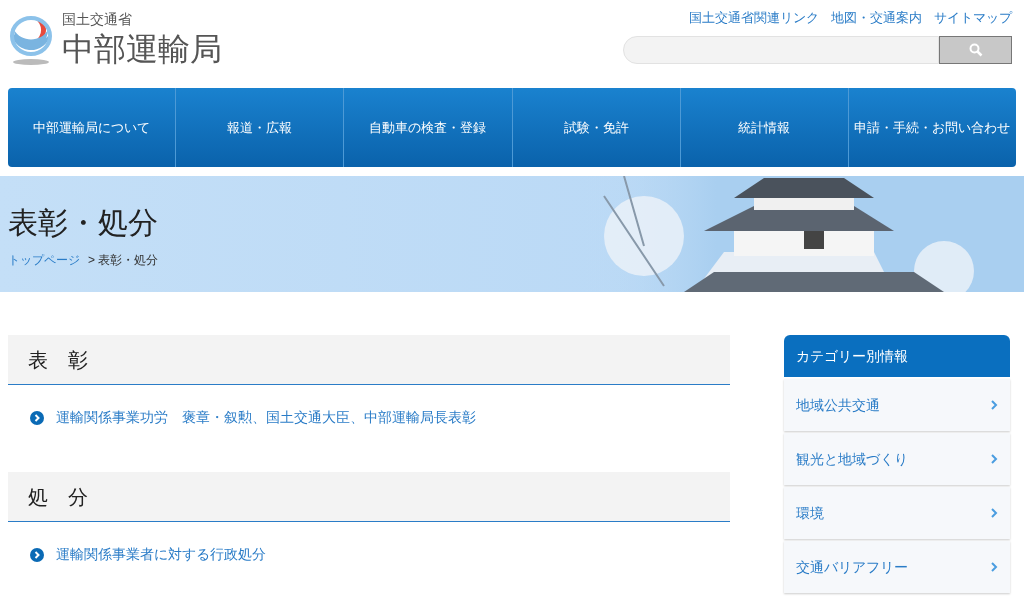  I want to click on section-link: 運輸関係事業功労 褒章・叙勲、国土交通大臣、中部運輸局長表彰, so click(266, 417).